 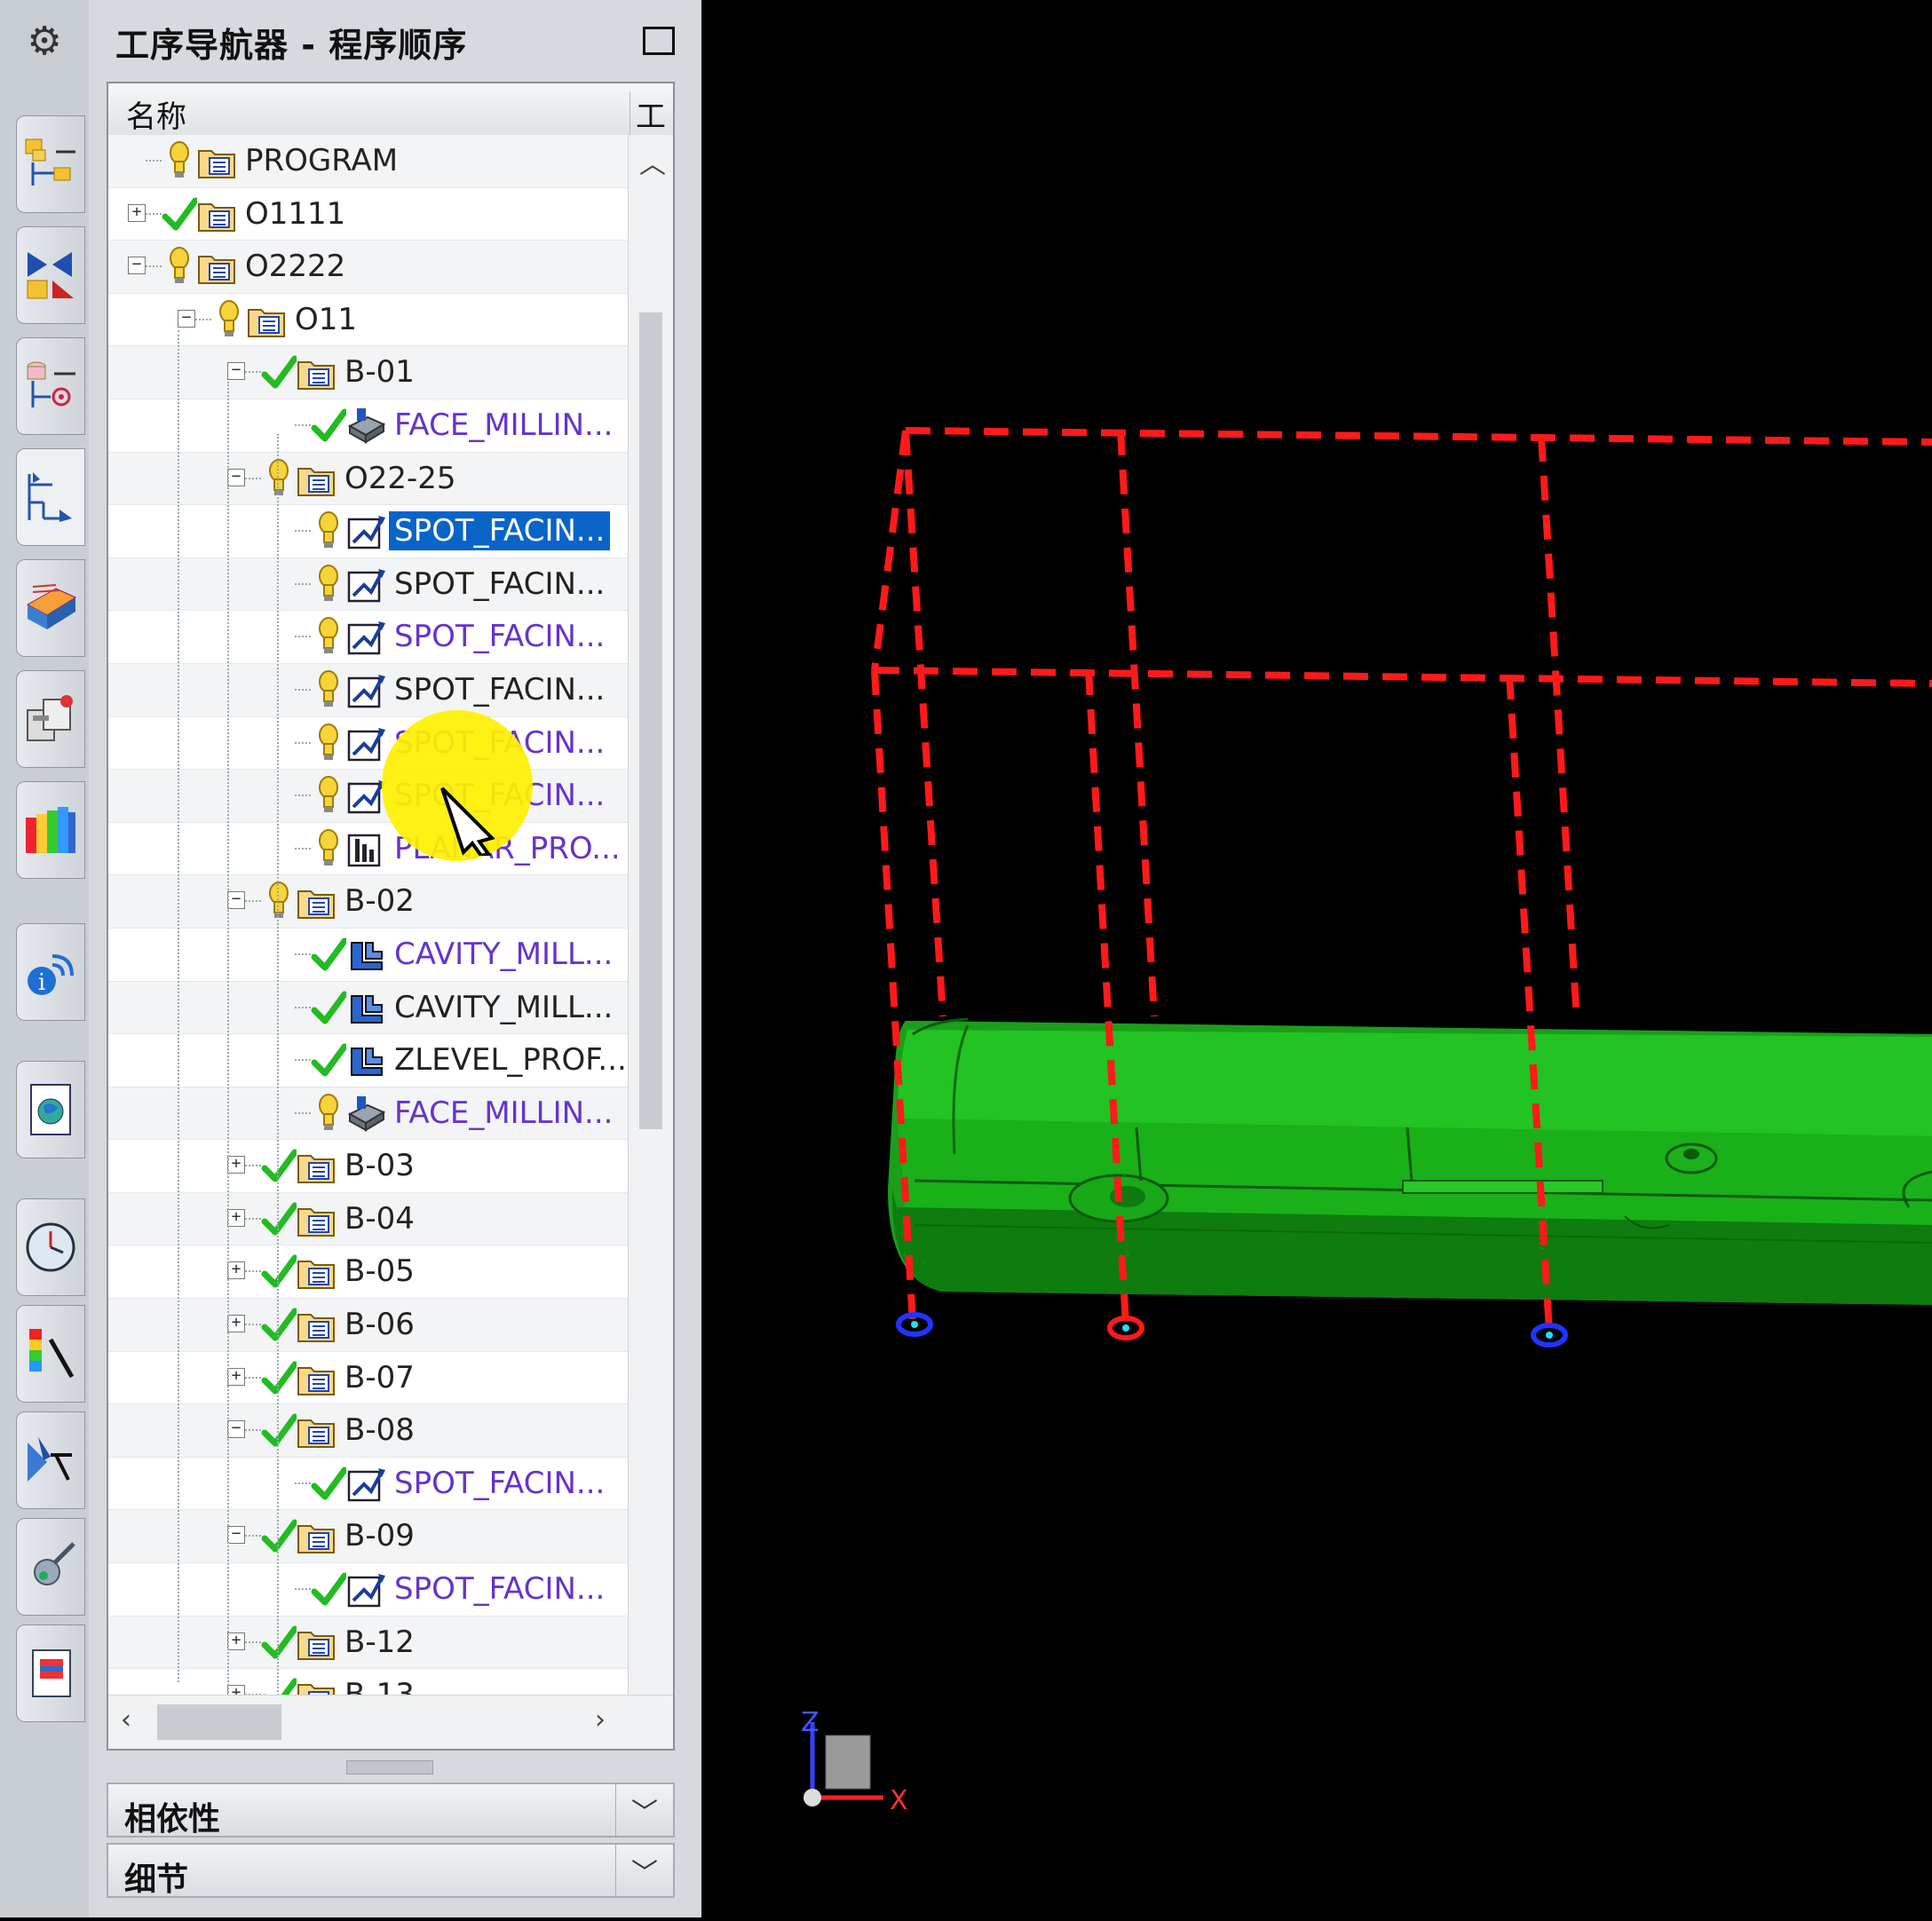 I want to click on tree-row: + B-12, so click(x=369, y=1643).